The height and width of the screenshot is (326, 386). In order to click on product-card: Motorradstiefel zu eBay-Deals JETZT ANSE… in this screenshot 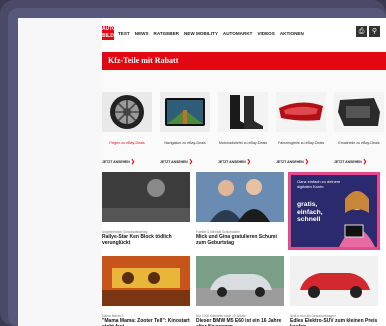, I will do `click(243, 135)`.